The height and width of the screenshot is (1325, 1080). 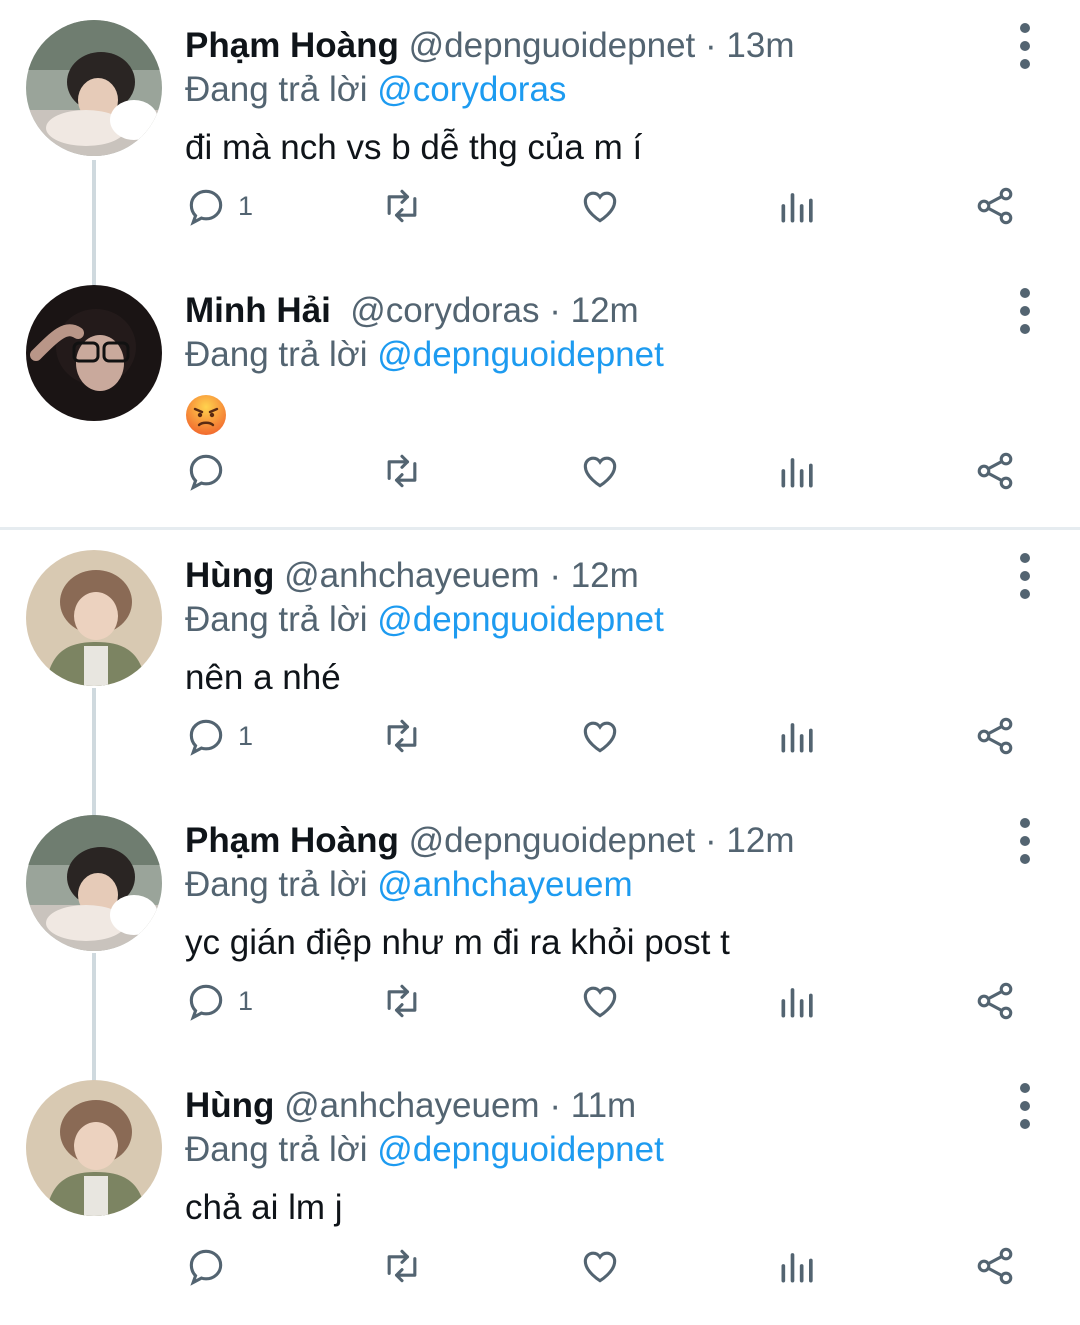 I want to click on reply-count: 1, so click(x=246, y=735).